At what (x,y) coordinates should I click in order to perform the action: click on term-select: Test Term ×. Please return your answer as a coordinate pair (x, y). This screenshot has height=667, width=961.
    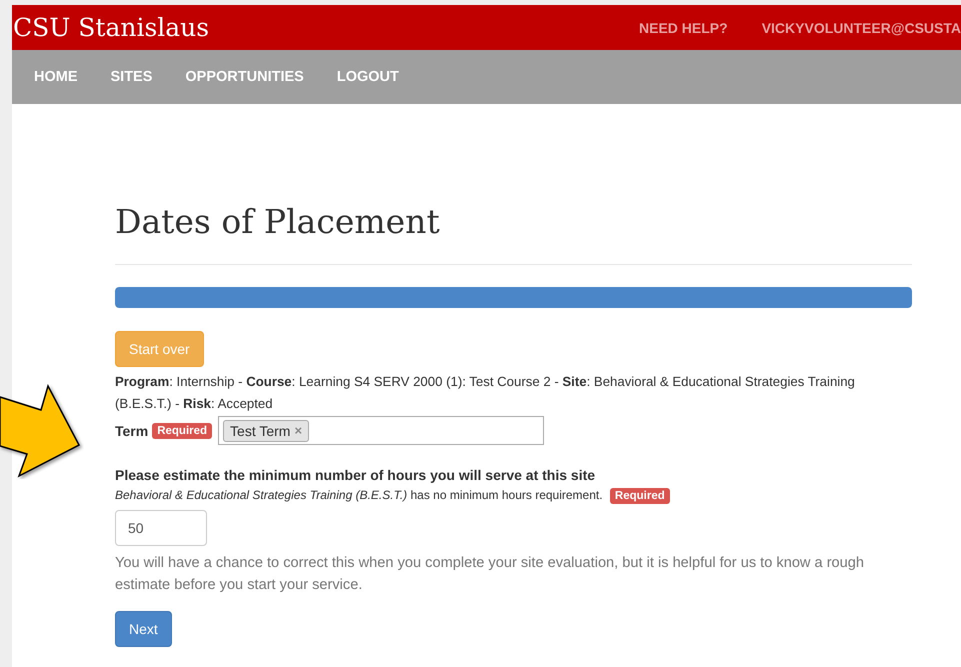
    Looking at the image, I should click on (381, 430).